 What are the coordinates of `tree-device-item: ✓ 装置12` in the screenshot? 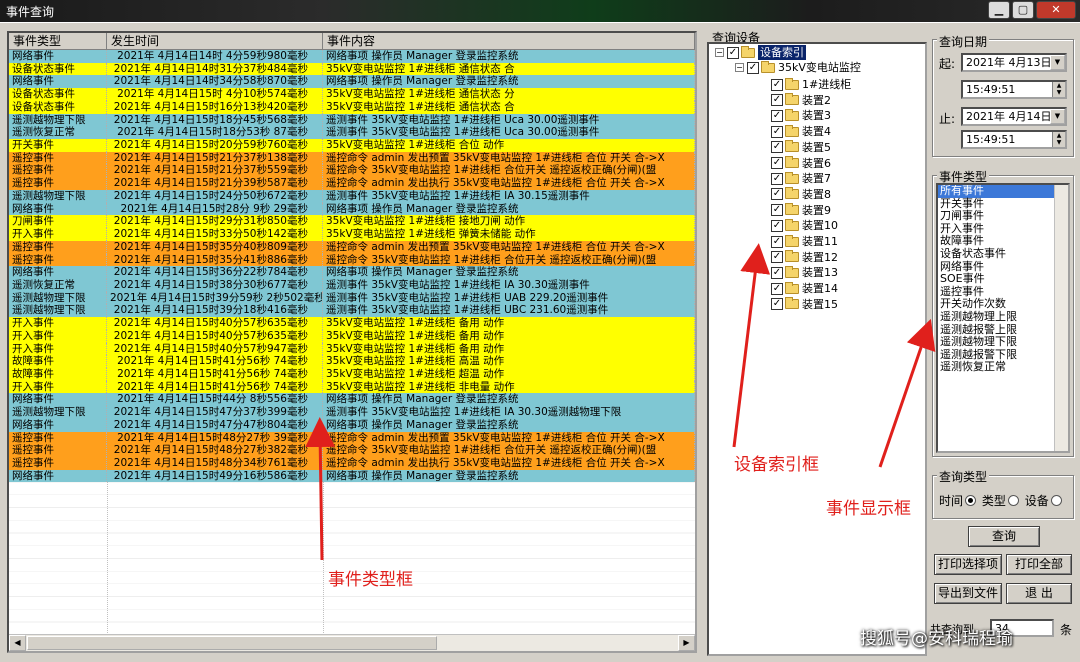 It's located at (804, 257).